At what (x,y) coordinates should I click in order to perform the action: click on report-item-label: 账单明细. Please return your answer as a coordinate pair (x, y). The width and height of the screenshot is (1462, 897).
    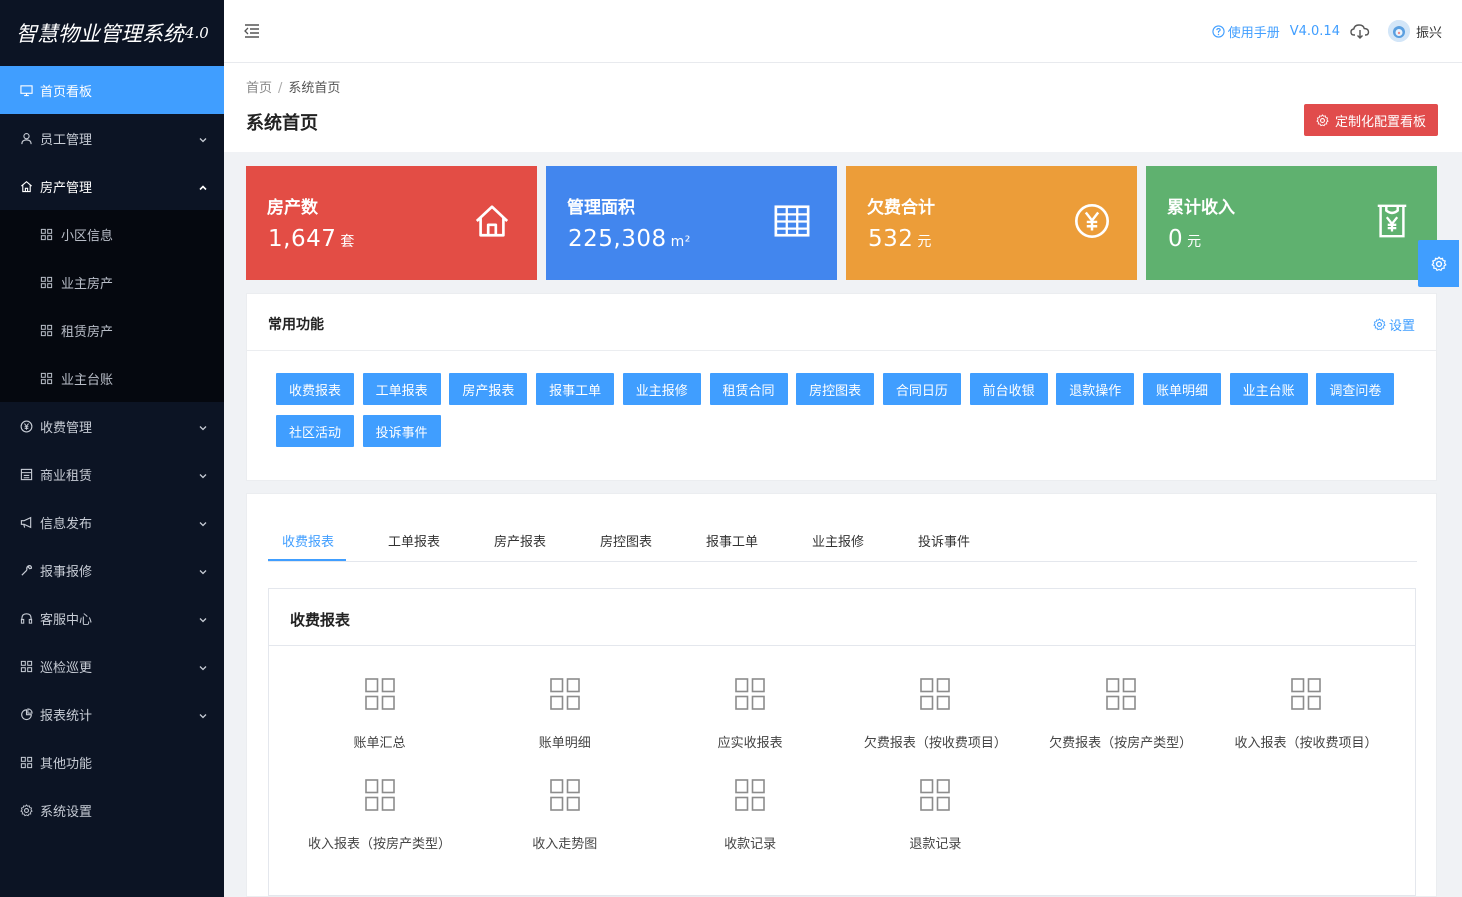
    Looking at the image, I should click on (564, 743).